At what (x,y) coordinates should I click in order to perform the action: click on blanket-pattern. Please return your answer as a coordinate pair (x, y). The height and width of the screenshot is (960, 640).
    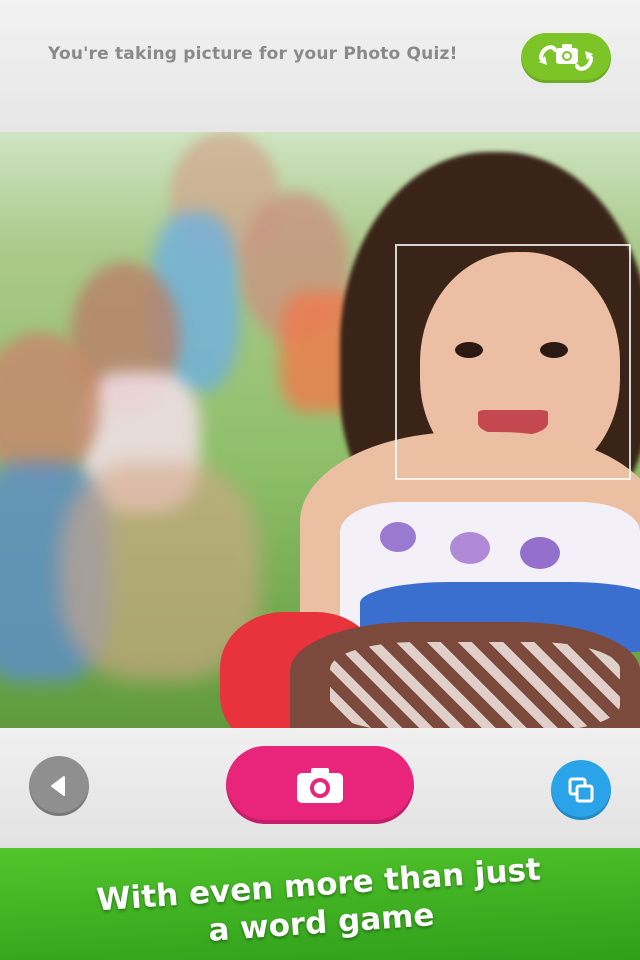
    Looking at the image, I should click on (475, 685).